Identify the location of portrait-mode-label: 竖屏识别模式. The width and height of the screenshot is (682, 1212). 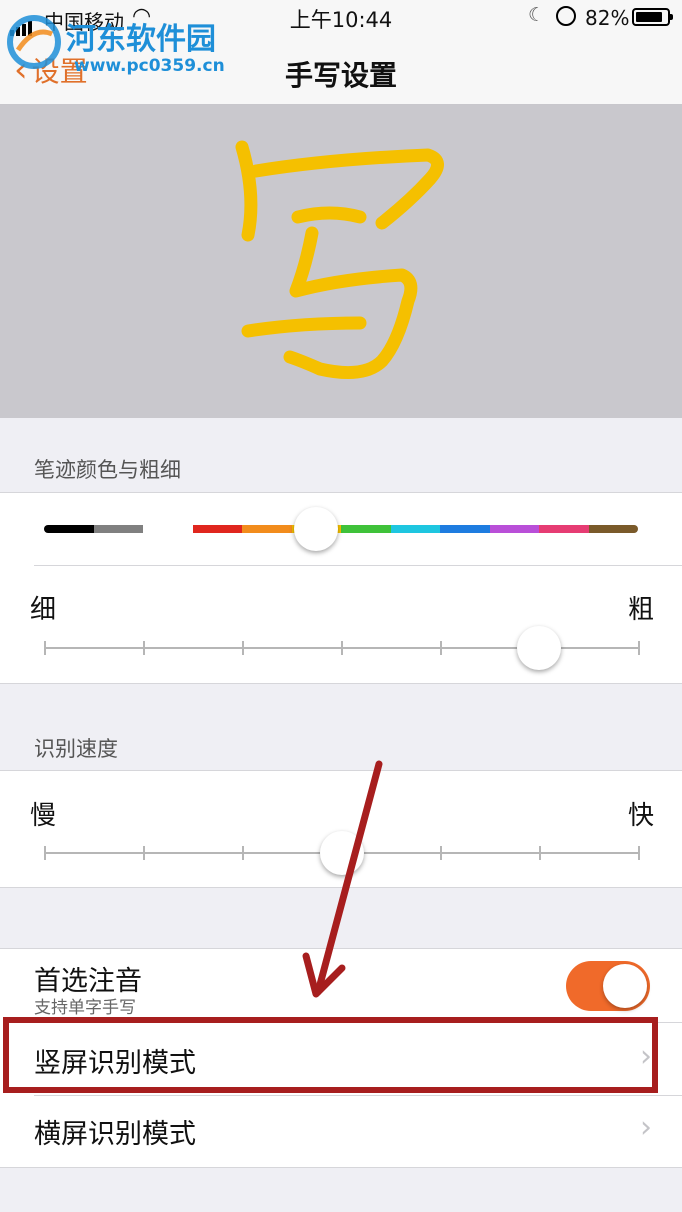
(115, 1063).